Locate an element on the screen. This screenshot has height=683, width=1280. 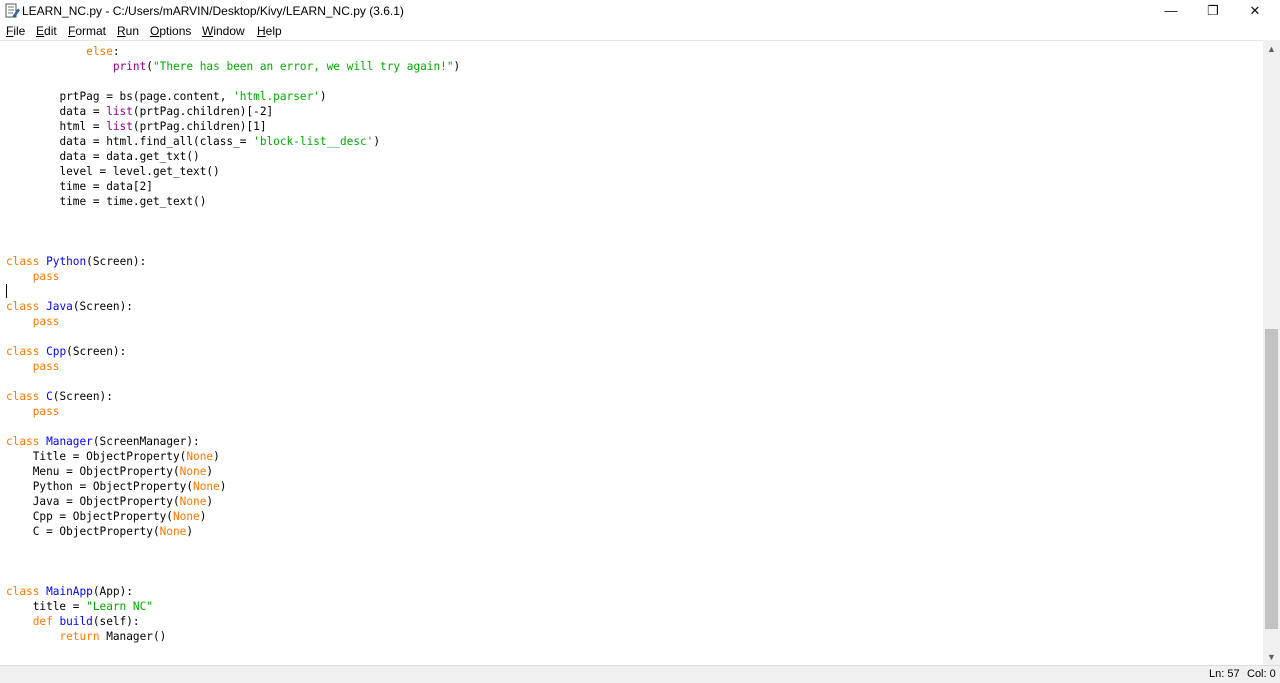
code-line: data = list(prtPag.children)[-2] is located at coordinates (166, 111).